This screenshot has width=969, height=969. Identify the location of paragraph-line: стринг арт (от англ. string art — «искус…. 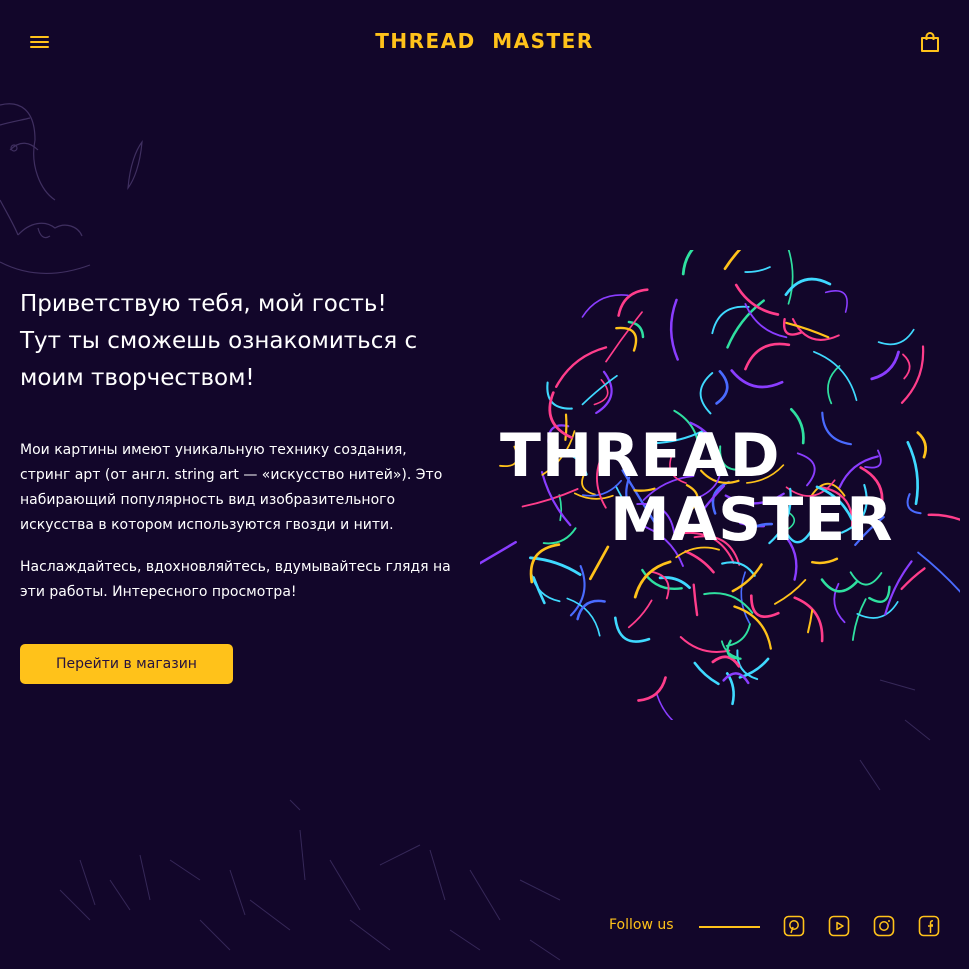
(231, 475).